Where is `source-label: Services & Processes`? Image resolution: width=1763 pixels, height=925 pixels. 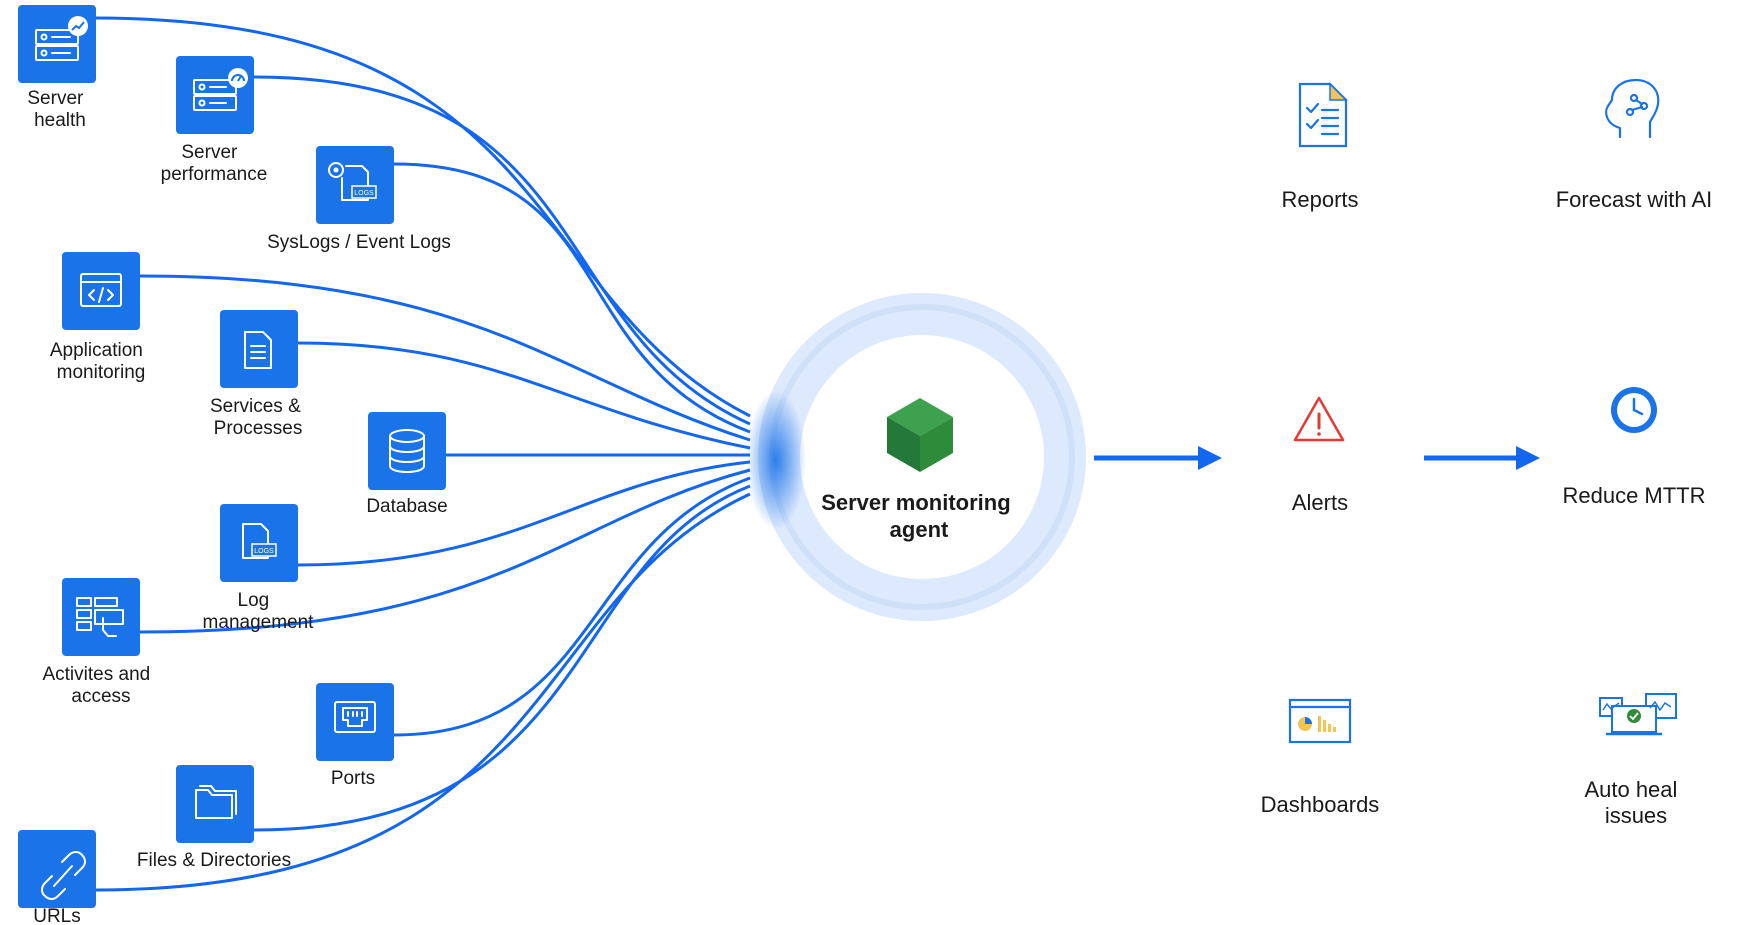
source-label: Services & Processes is located at coordinates (258, 417).